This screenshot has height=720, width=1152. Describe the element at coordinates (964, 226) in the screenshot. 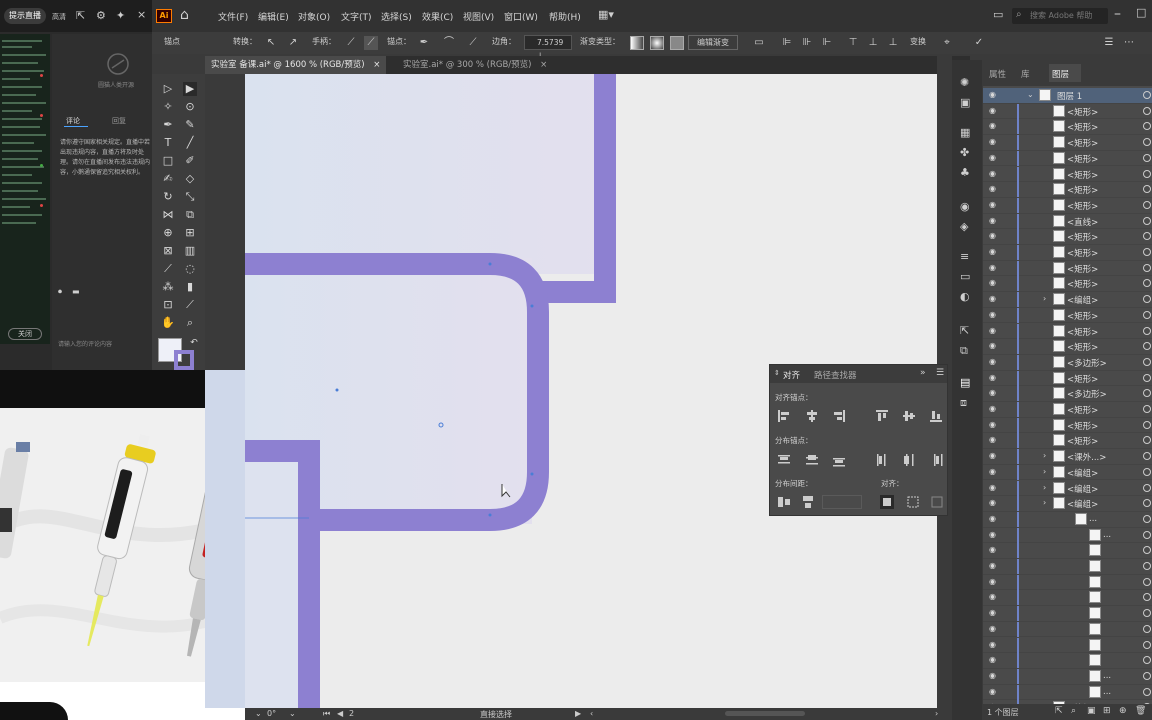

I see `graphic-styles-icon: ◈` at that location.